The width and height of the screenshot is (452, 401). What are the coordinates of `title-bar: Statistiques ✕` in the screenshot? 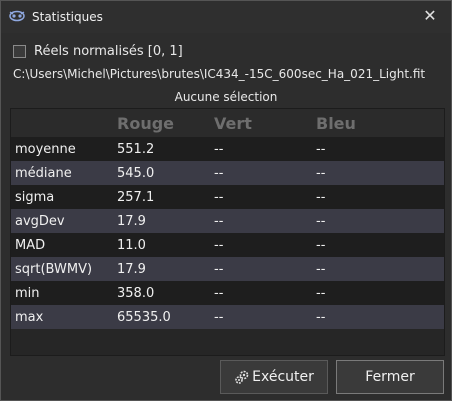 It's located at (226, 17).